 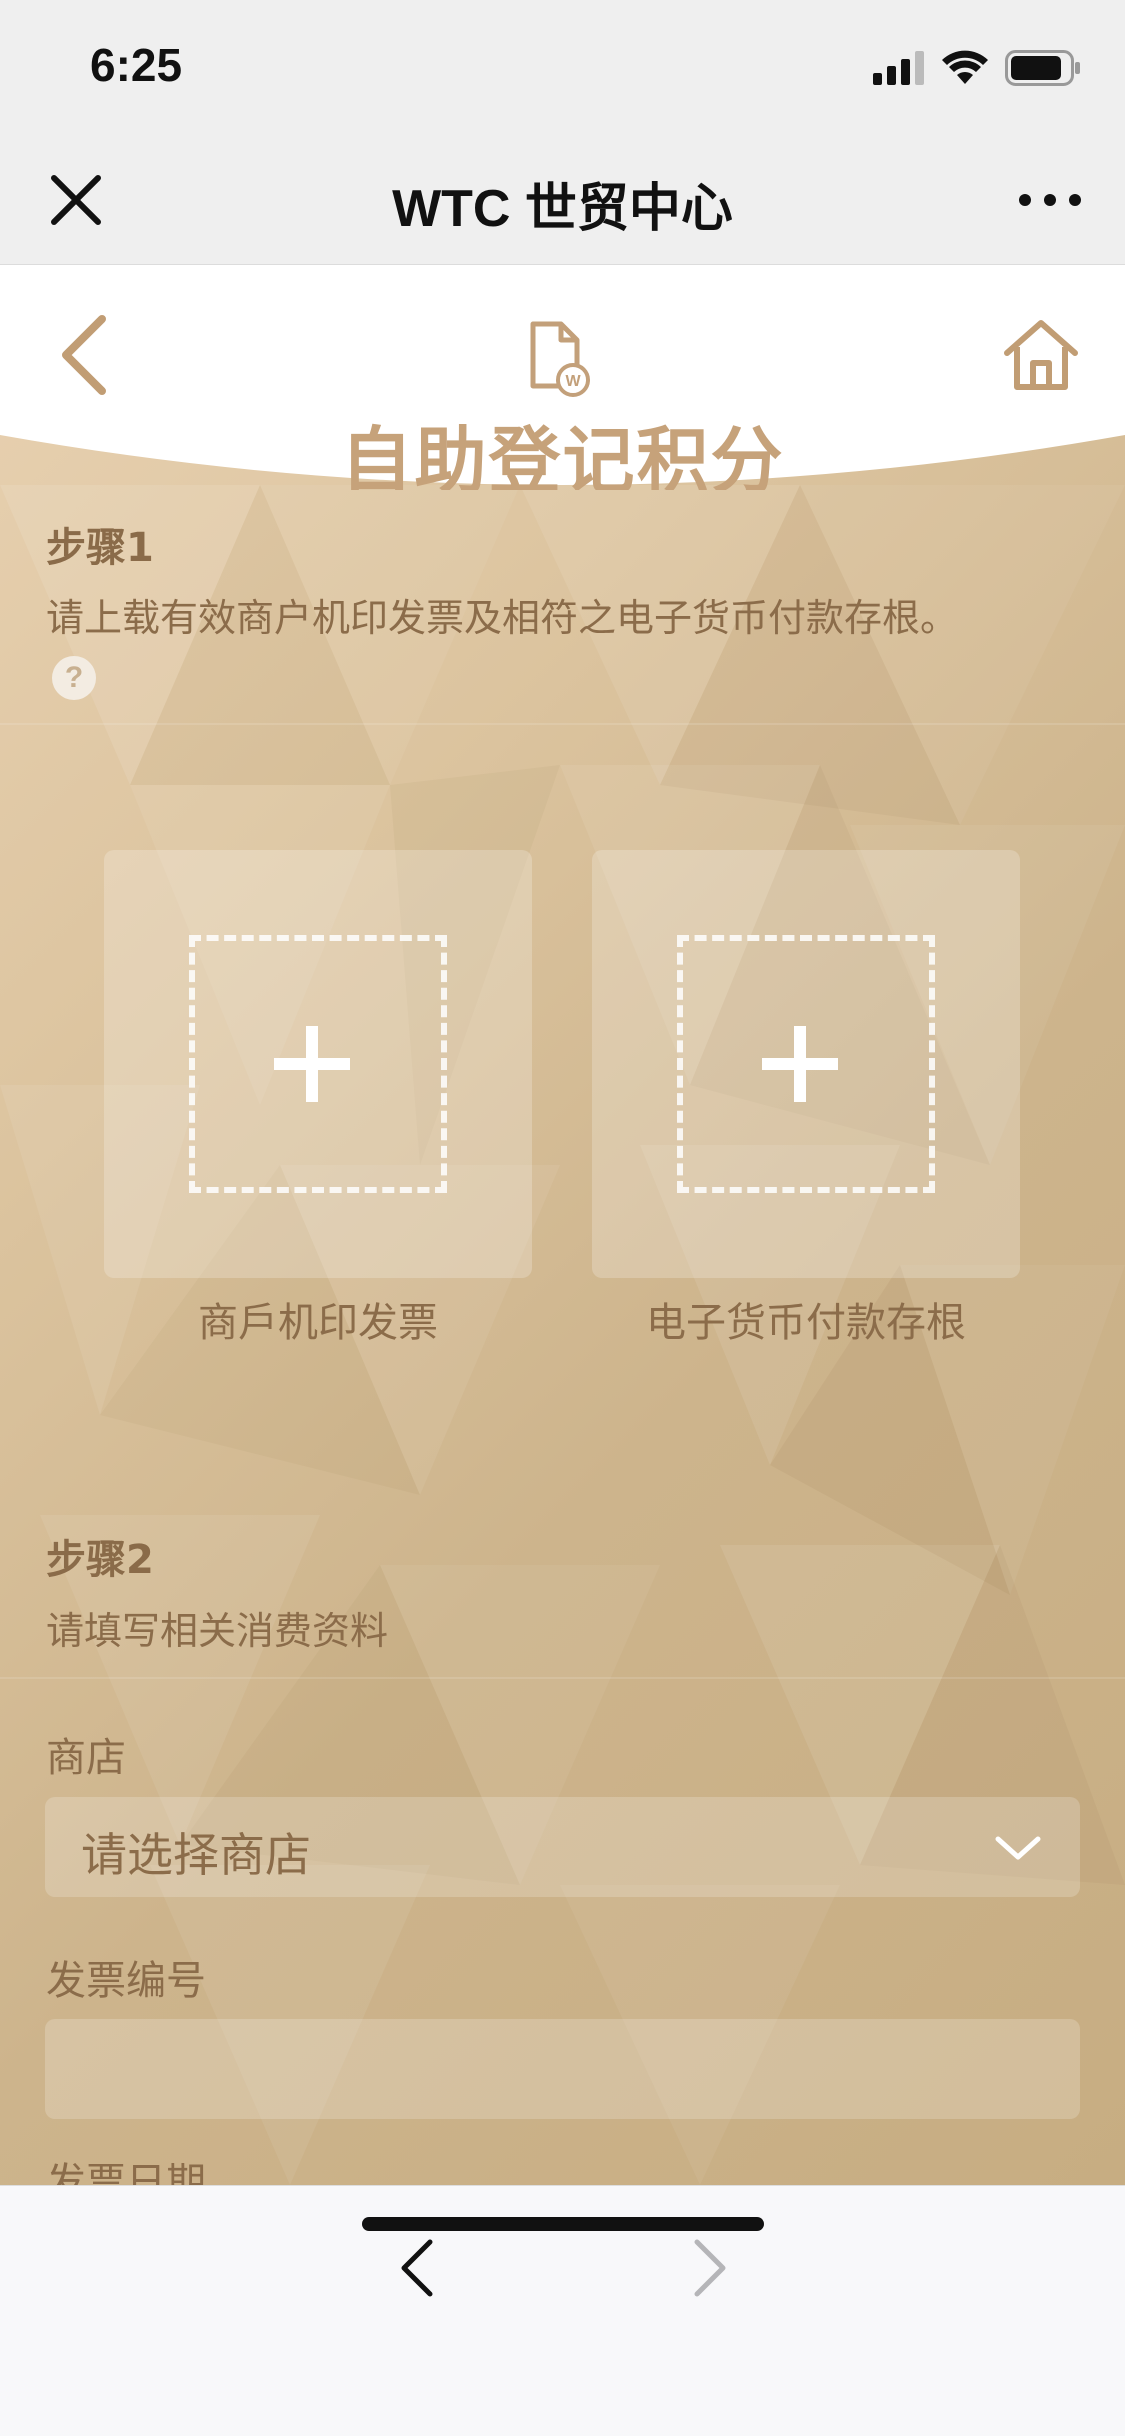 I want to click on invoice-date-label: 发票日期, so click(x=126, y=2172).